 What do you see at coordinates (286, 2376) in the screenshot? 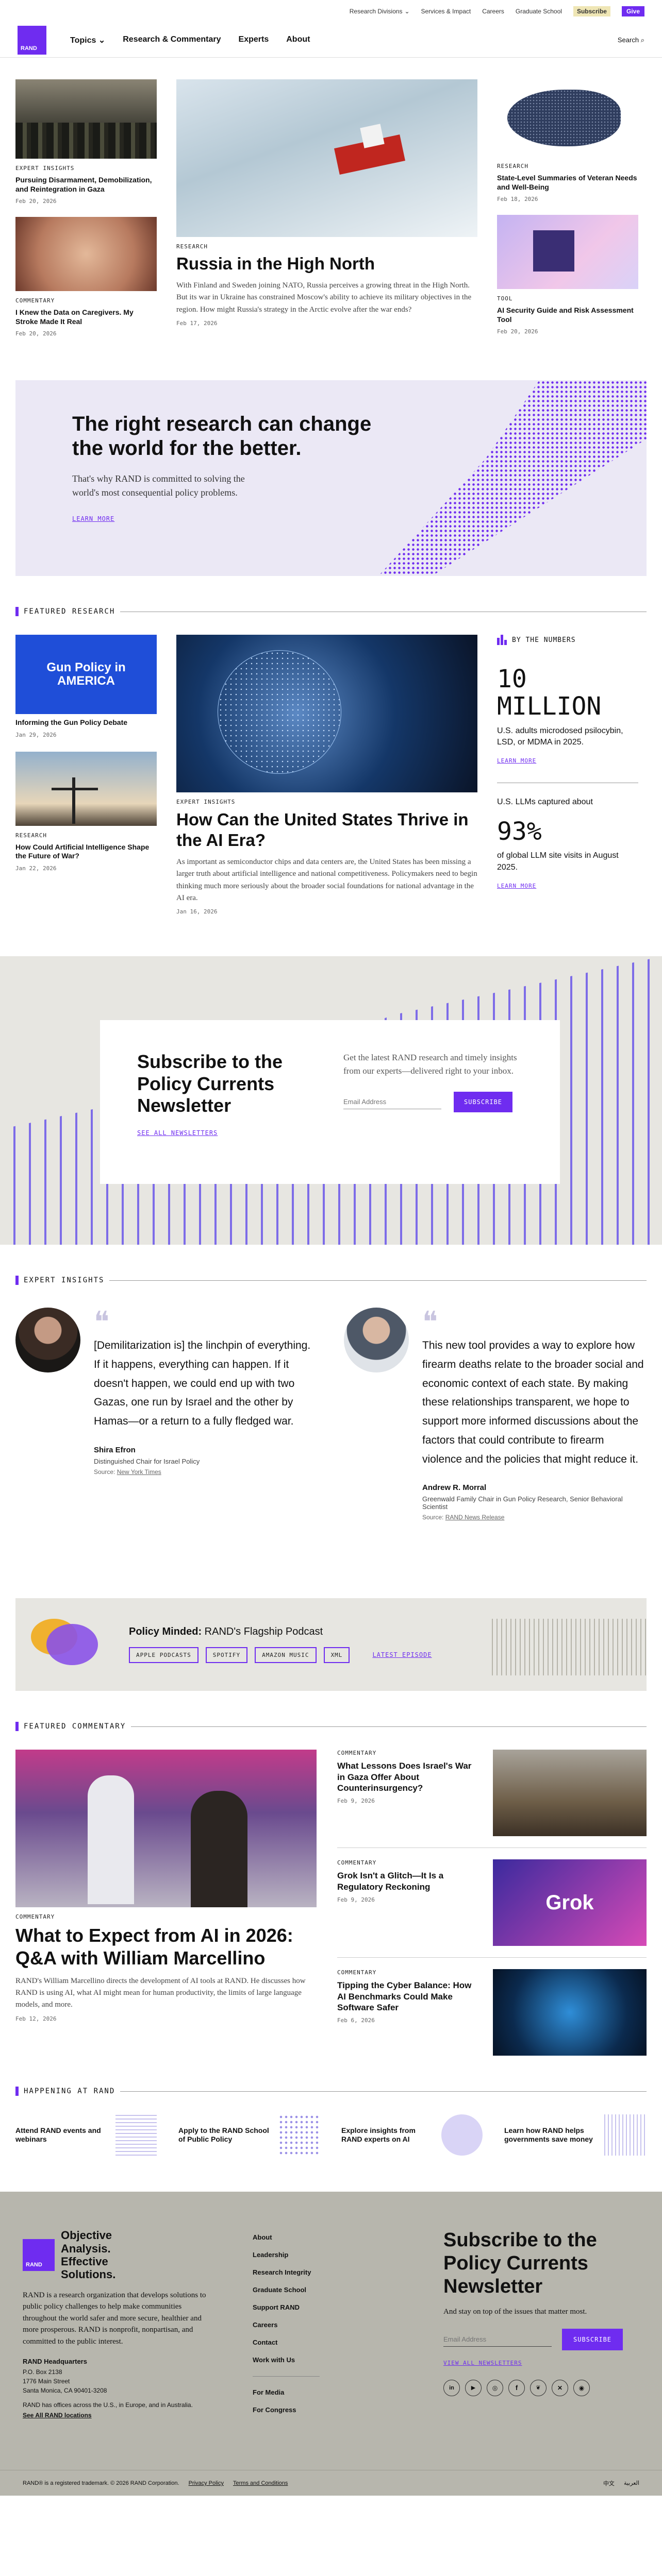
I see `divider` at bounding box center [286, 2376].